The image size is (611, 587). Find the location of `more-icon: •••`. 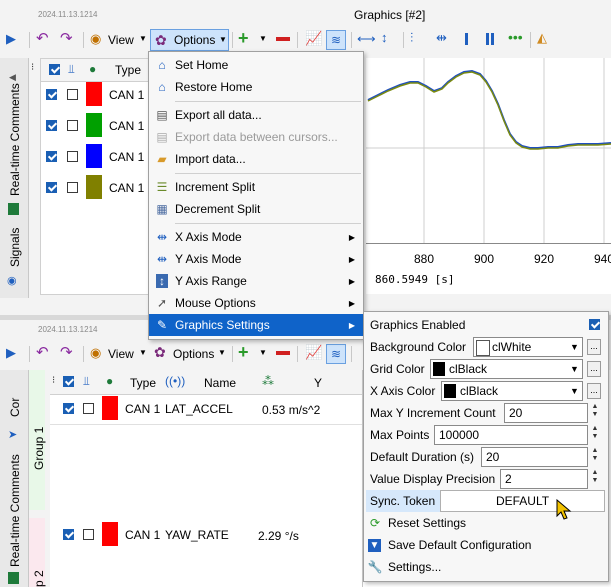

more-icon: ••• is located at coordinates (515, 37).